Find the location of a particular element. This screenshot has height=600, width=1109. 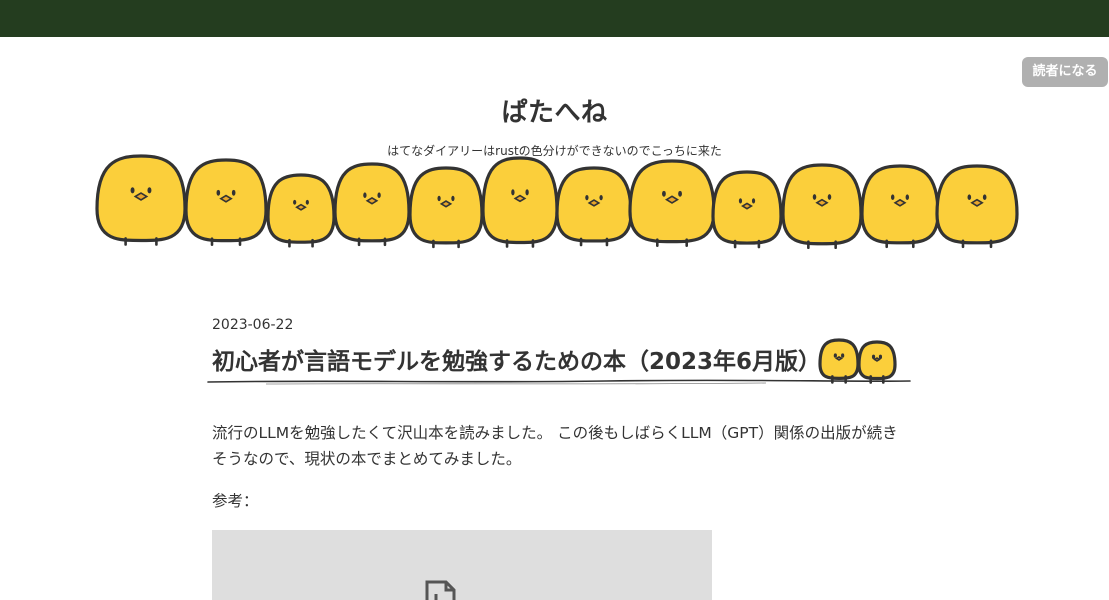

subscribe-button: 読者になる is located at coordinates (1065, 72).